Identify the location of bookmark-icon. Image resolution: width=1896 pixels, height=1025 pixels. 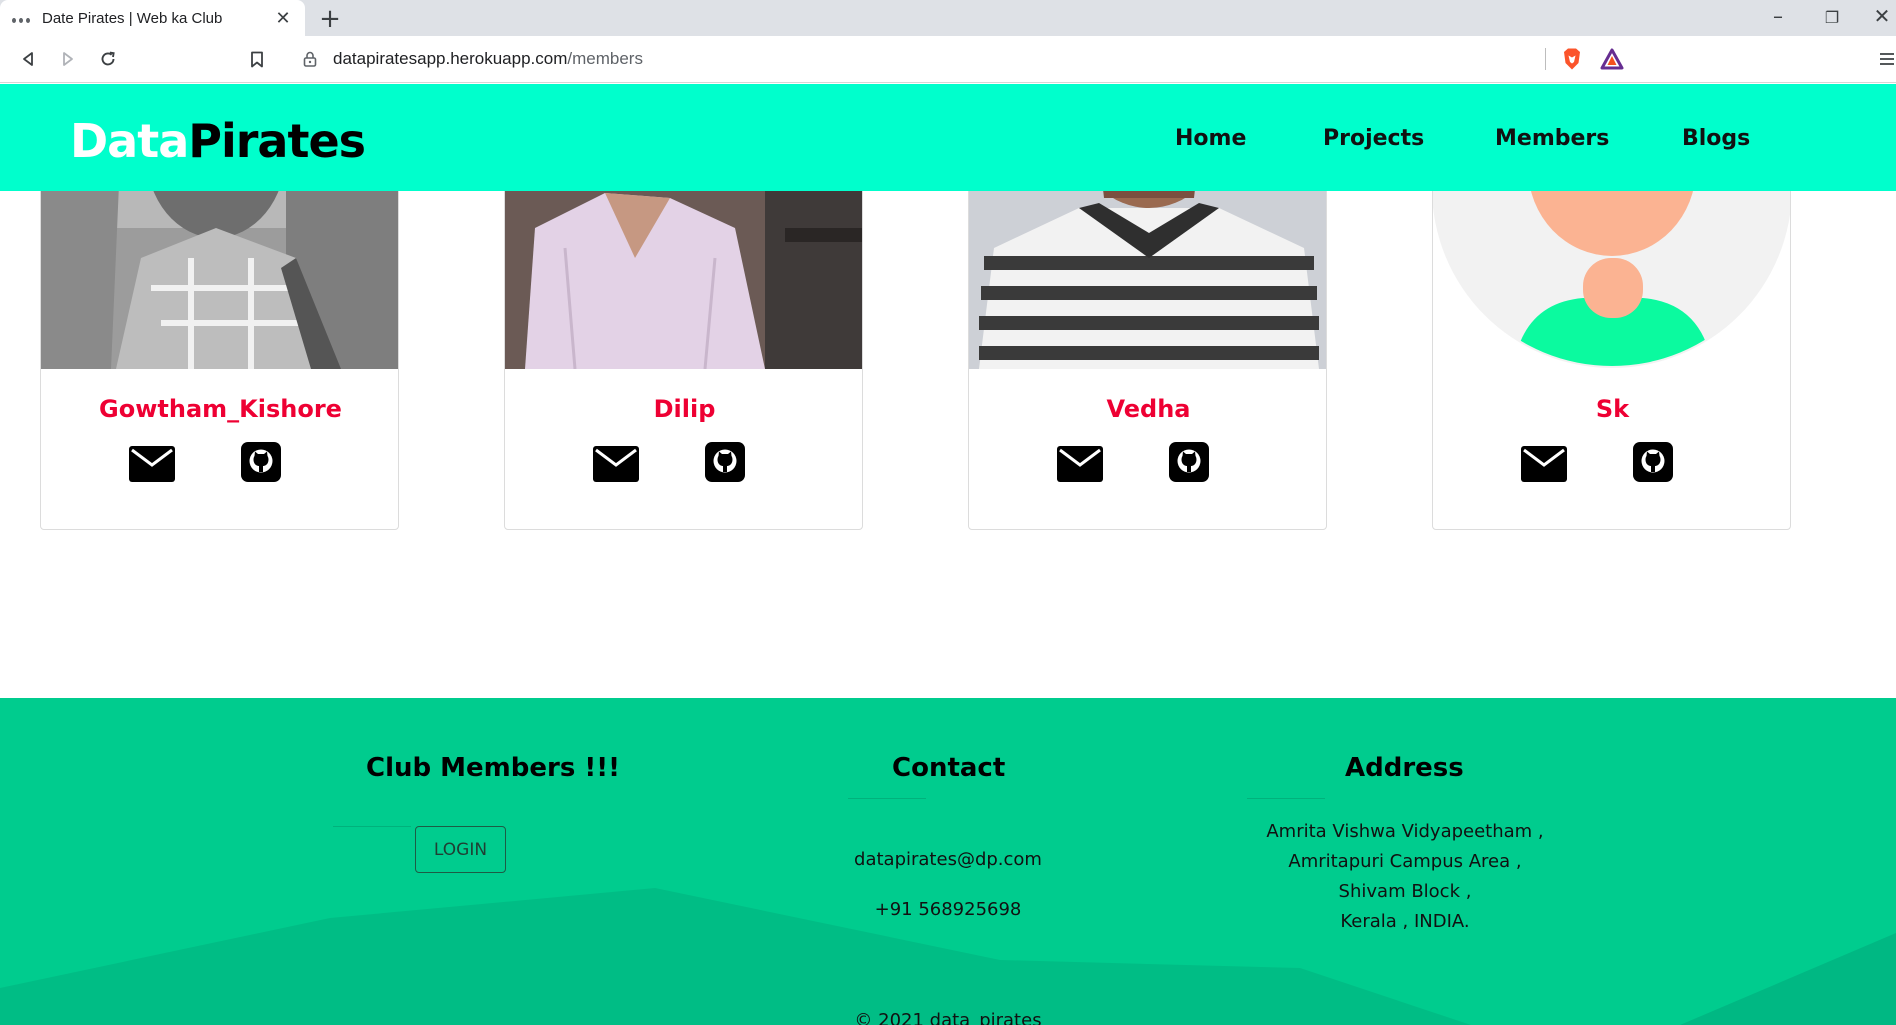
(257, 59).